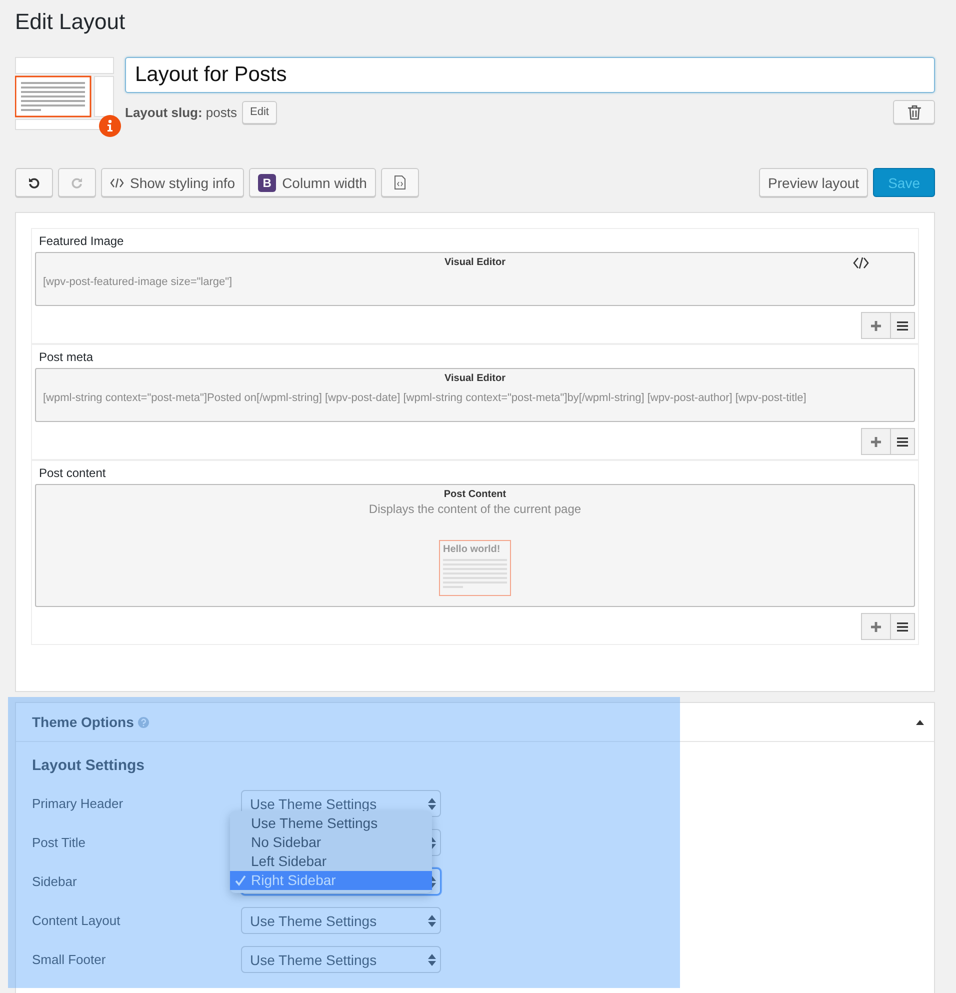  Describe the element at coordinates (813, 182) in the screenshot. I see `preview-button: Preview layout` at that location.